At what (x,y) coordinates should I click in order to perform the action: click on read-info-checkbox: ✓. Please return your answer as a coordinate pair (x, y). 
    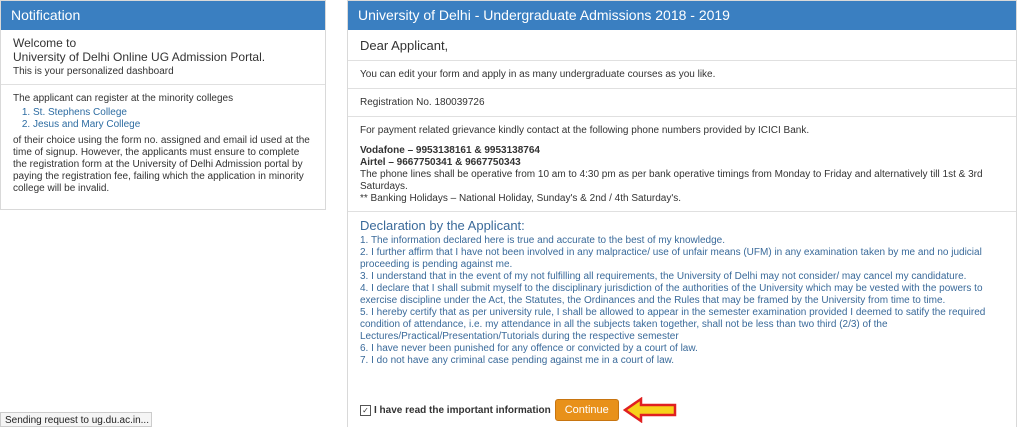
    Looking at the image, I should click on (365, 410).